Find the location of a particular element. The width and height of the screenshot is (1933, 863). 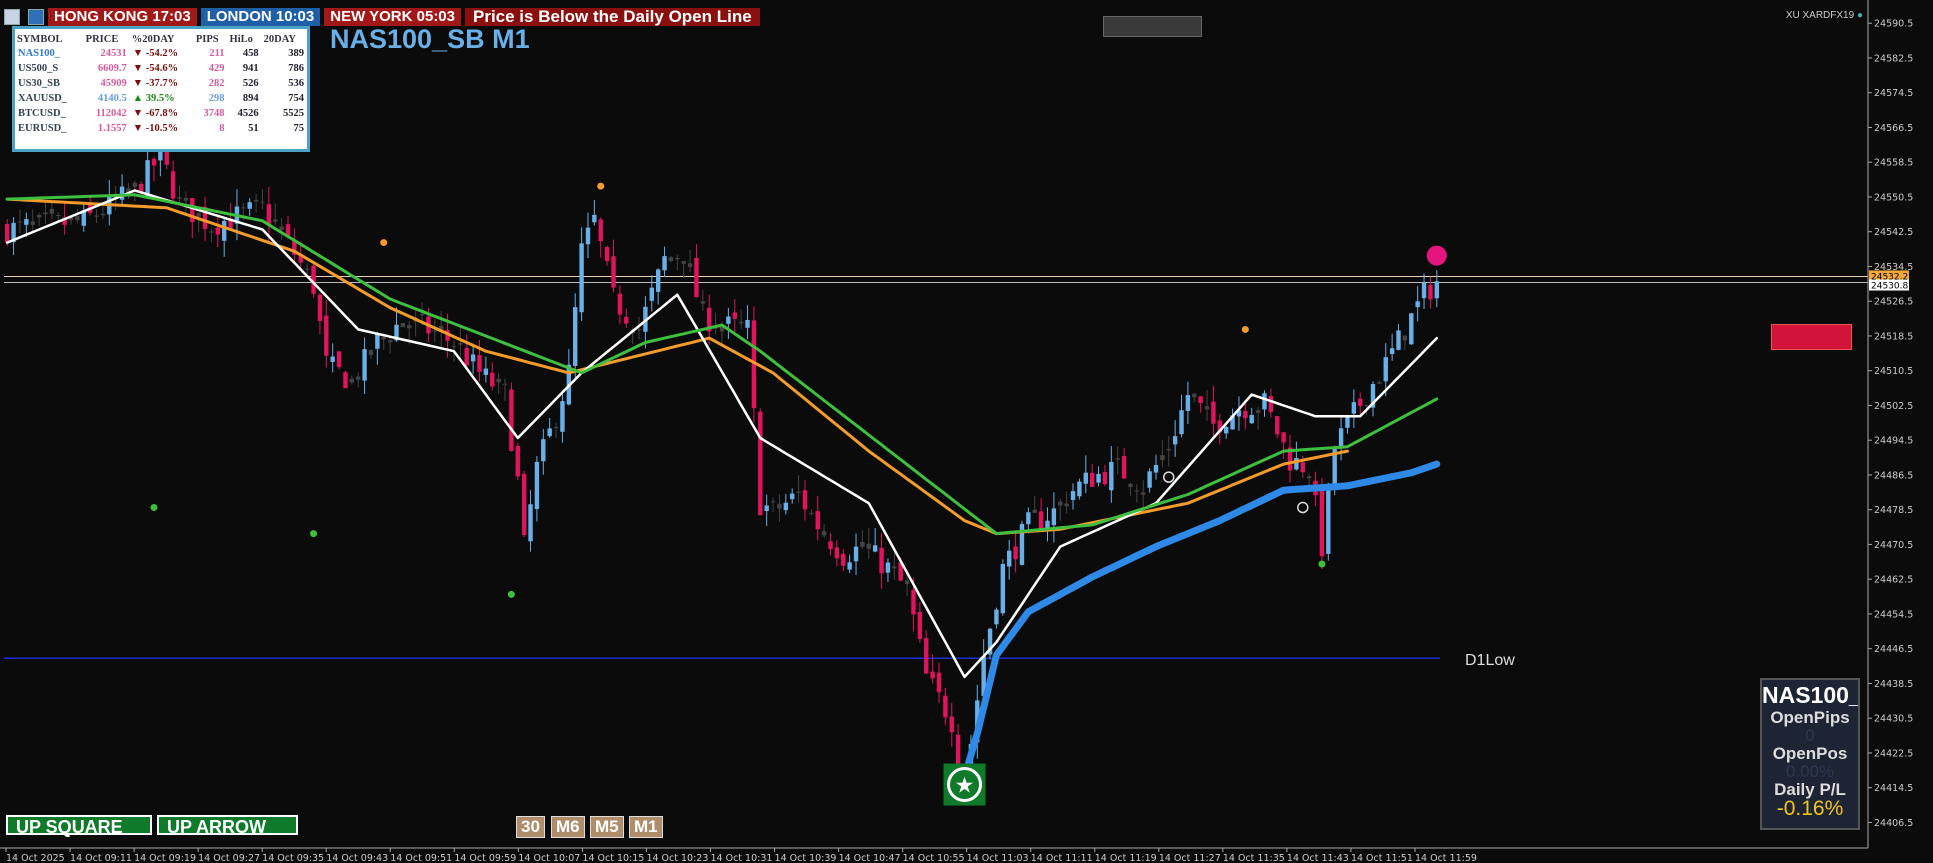

d1low-label: D1Low is located at coordinates (1490, 660).